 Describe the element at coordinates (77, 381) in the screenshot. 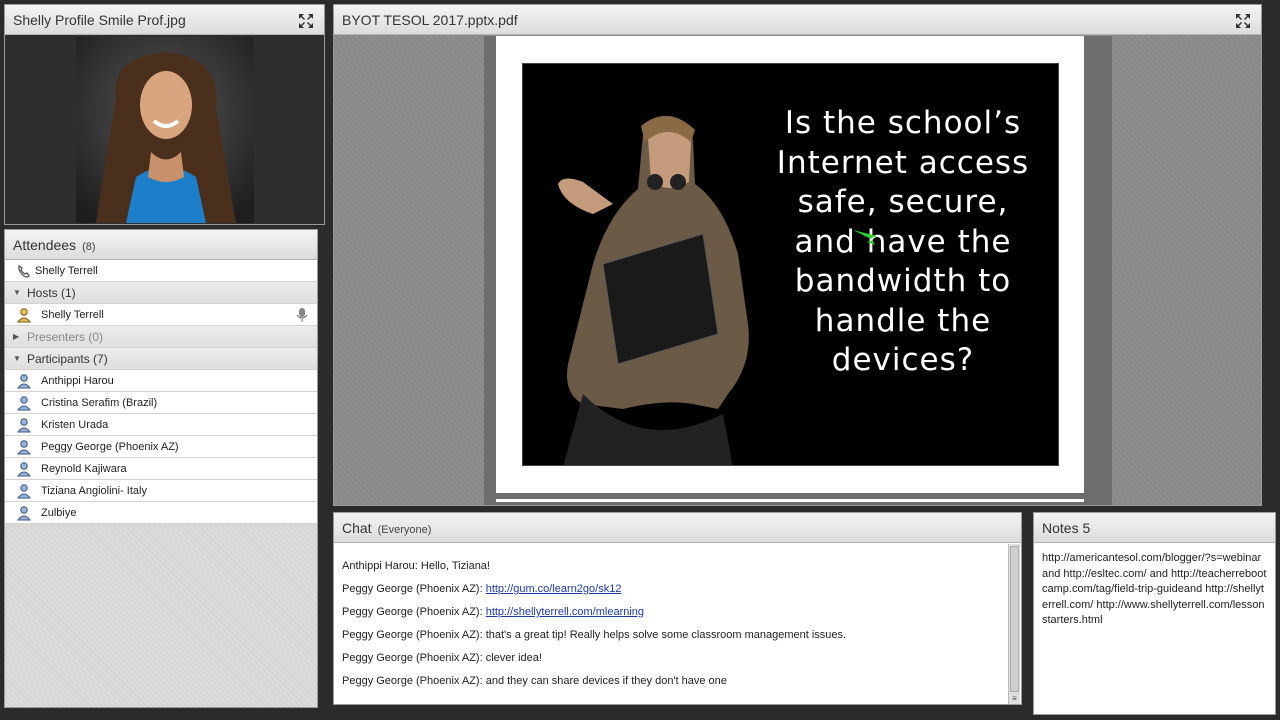

I see `participant-name: Anthippi Harou` at that location.